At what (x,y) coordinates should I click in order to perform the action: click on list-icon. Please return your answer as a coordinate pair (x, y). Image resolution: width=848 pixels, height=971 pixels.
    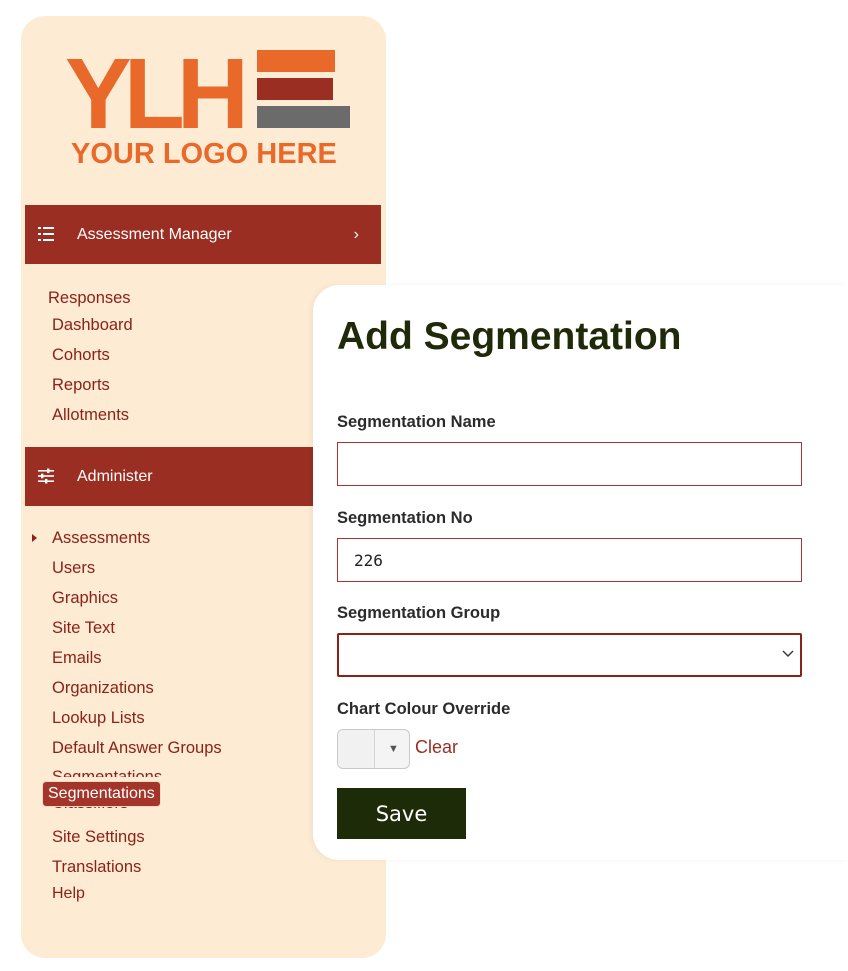
    Looking at the image, I should click on (46, 234).